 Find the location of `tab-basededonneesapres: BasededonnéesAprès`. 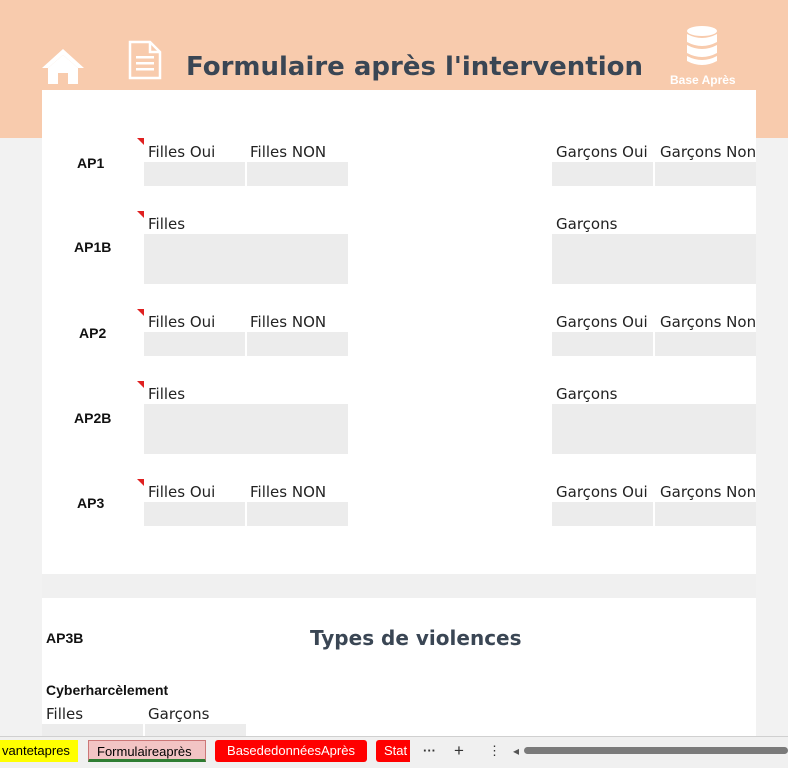

tab-basededonneesapres: BasededonnéesAprès is located at coordinates (291, 751).